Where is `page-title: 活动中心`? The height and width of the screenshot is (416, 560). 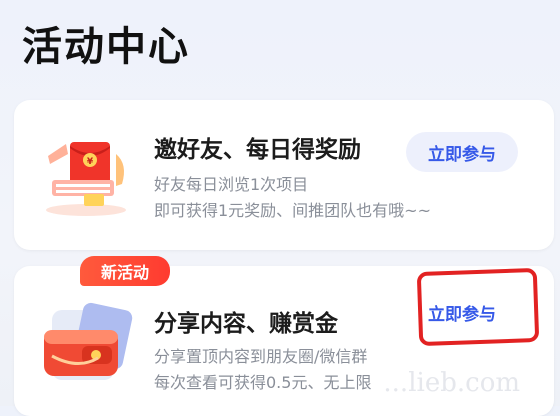 page-title: 活动中心 is located at coordinates (106, 47).